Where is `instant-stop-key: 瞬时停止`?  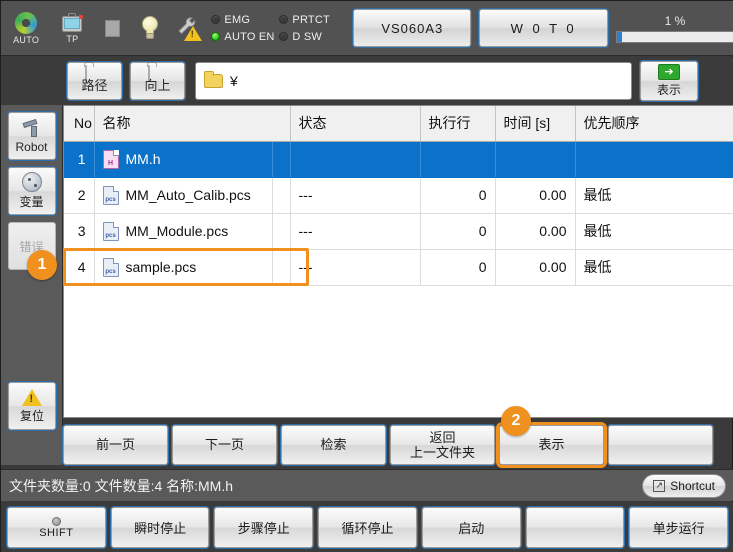
instant-stop-key: 瞬时停止 is located at coordinates (160, 527).